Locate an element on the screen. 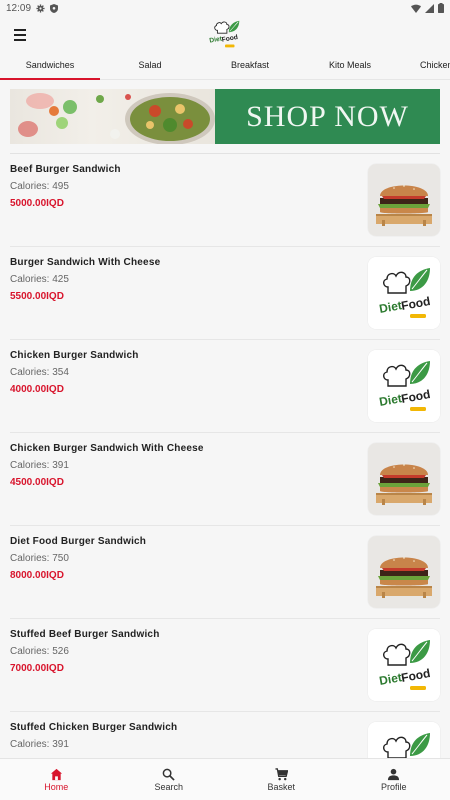 This screenshot has height=800, width=450. app-bar: Diet Food is located at coordinates (225, 36).